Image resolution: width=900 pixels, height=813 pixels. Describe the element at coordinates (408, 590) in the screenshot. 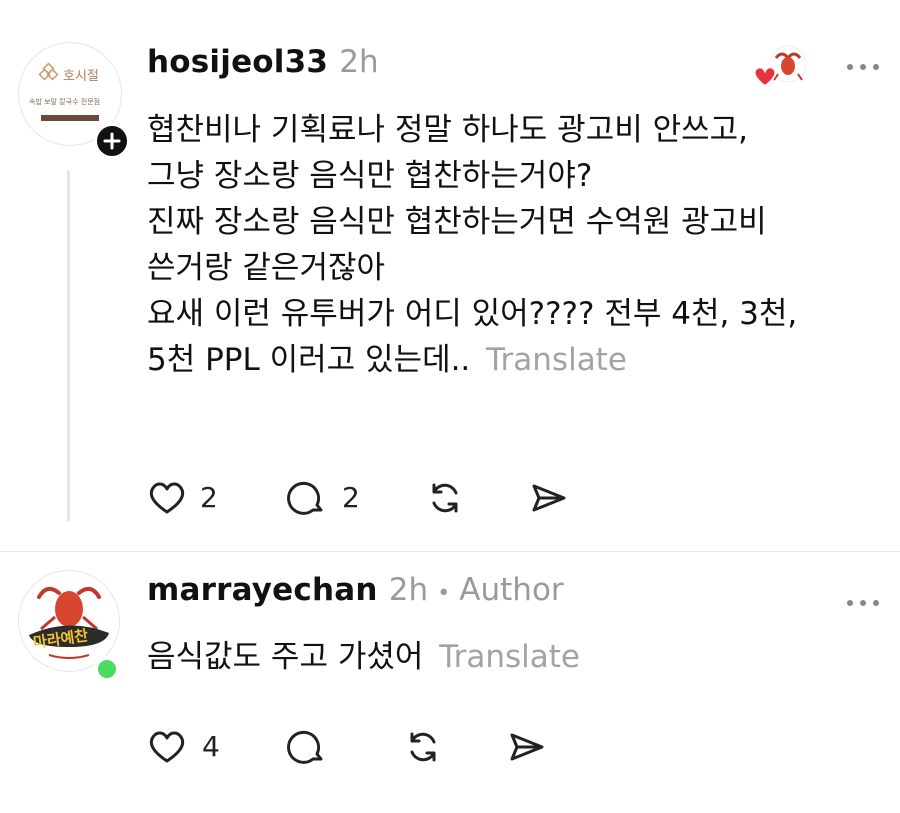

I see `reply-timestamp: 2h` at that location.